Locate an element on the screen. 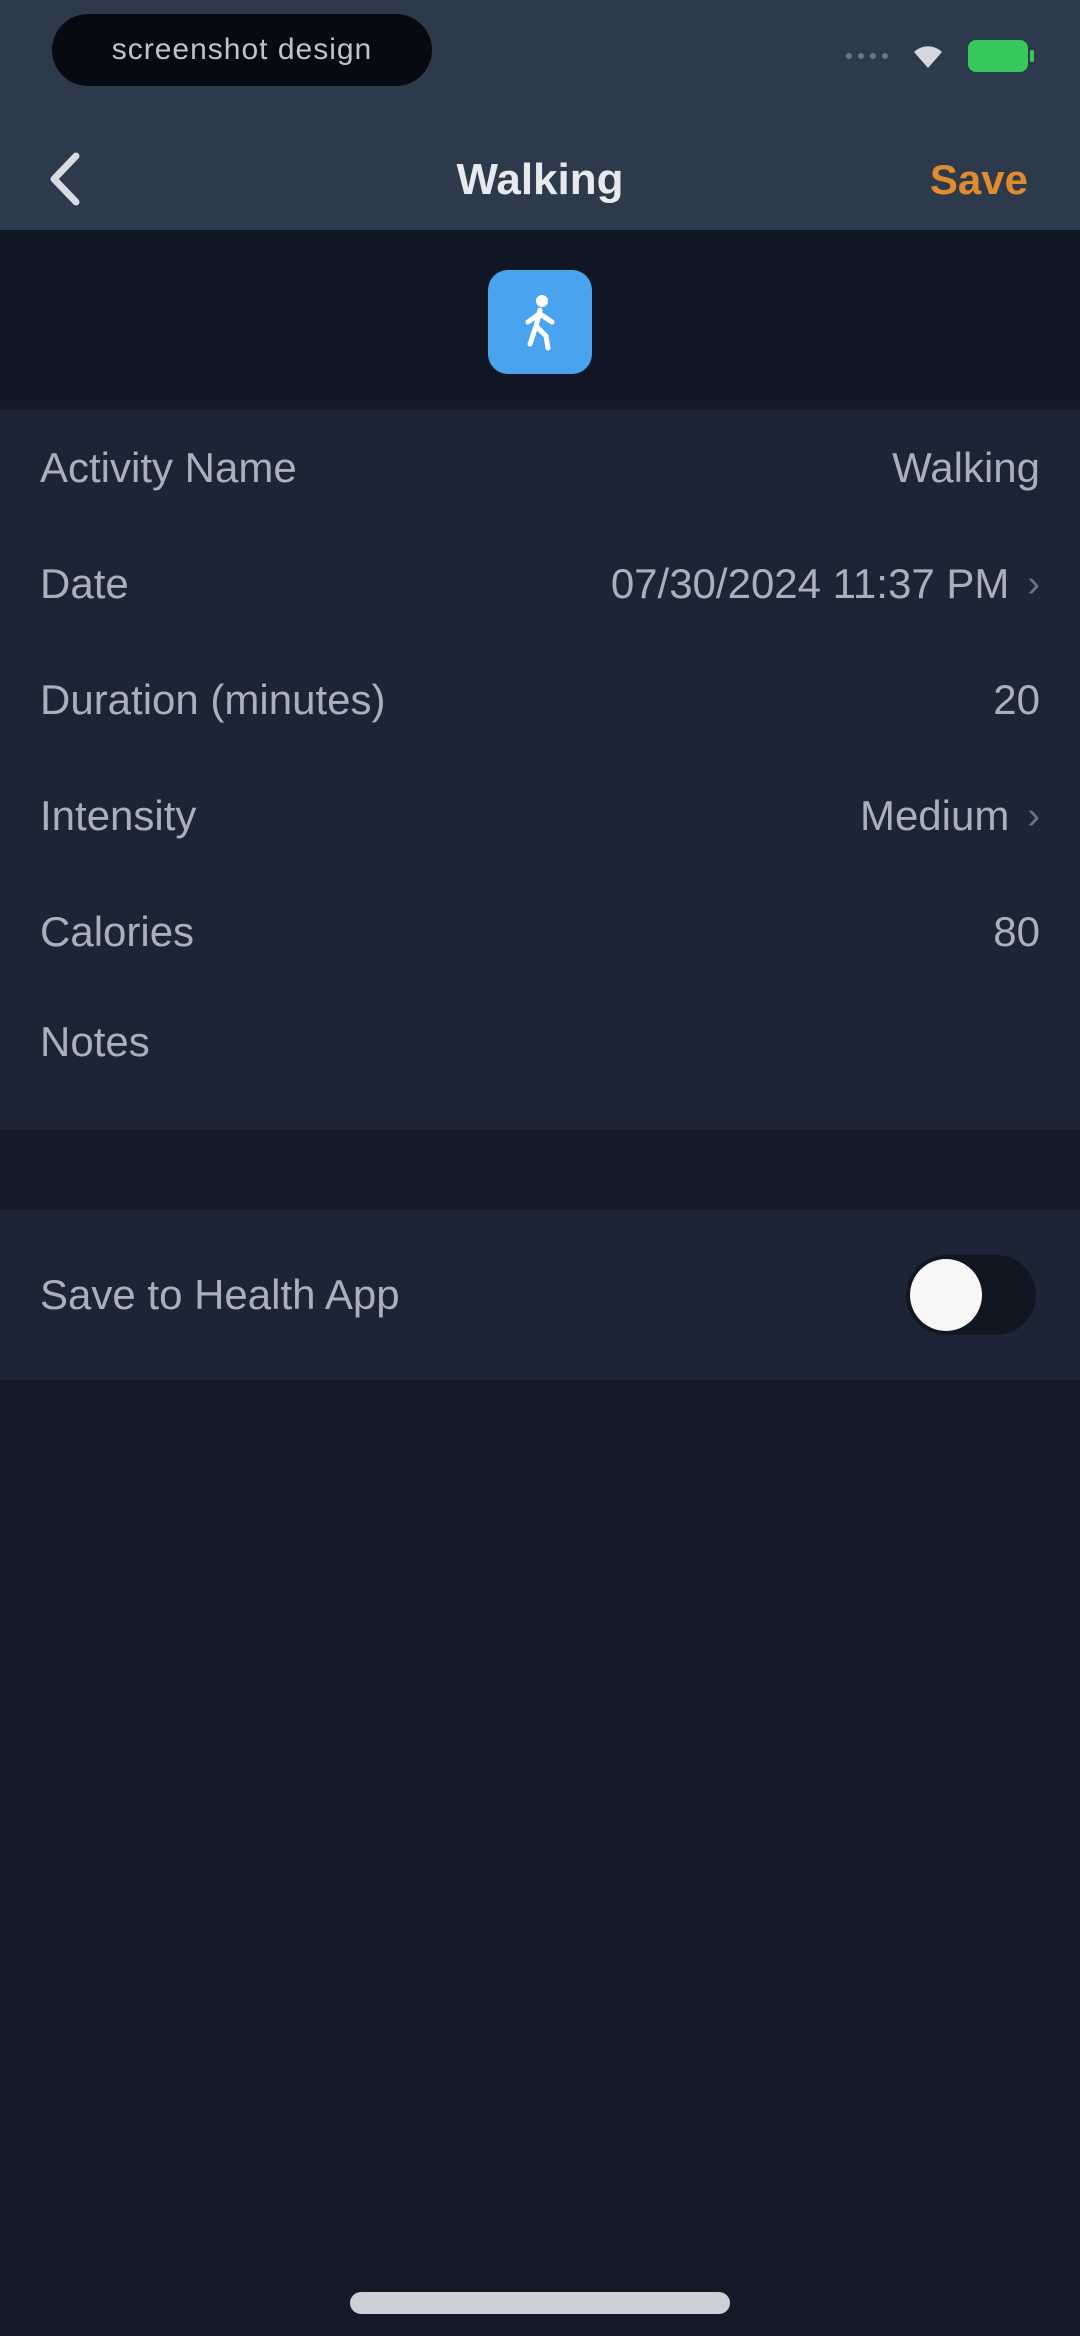  duration-value: 20 is located at coordinates (1016, 700).